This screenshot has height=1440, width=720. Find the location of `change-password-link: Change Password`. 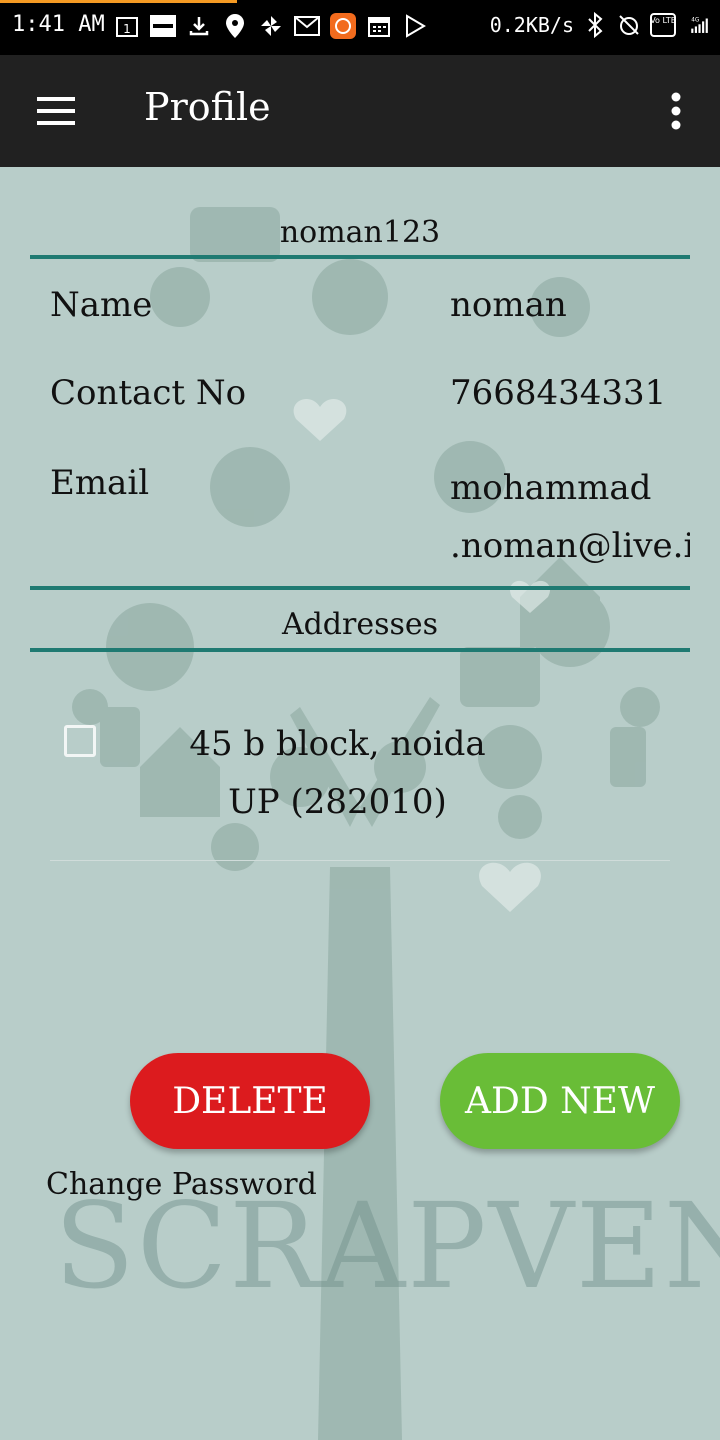

change-password-link: Change Password is located at coordinates (181, 1184).